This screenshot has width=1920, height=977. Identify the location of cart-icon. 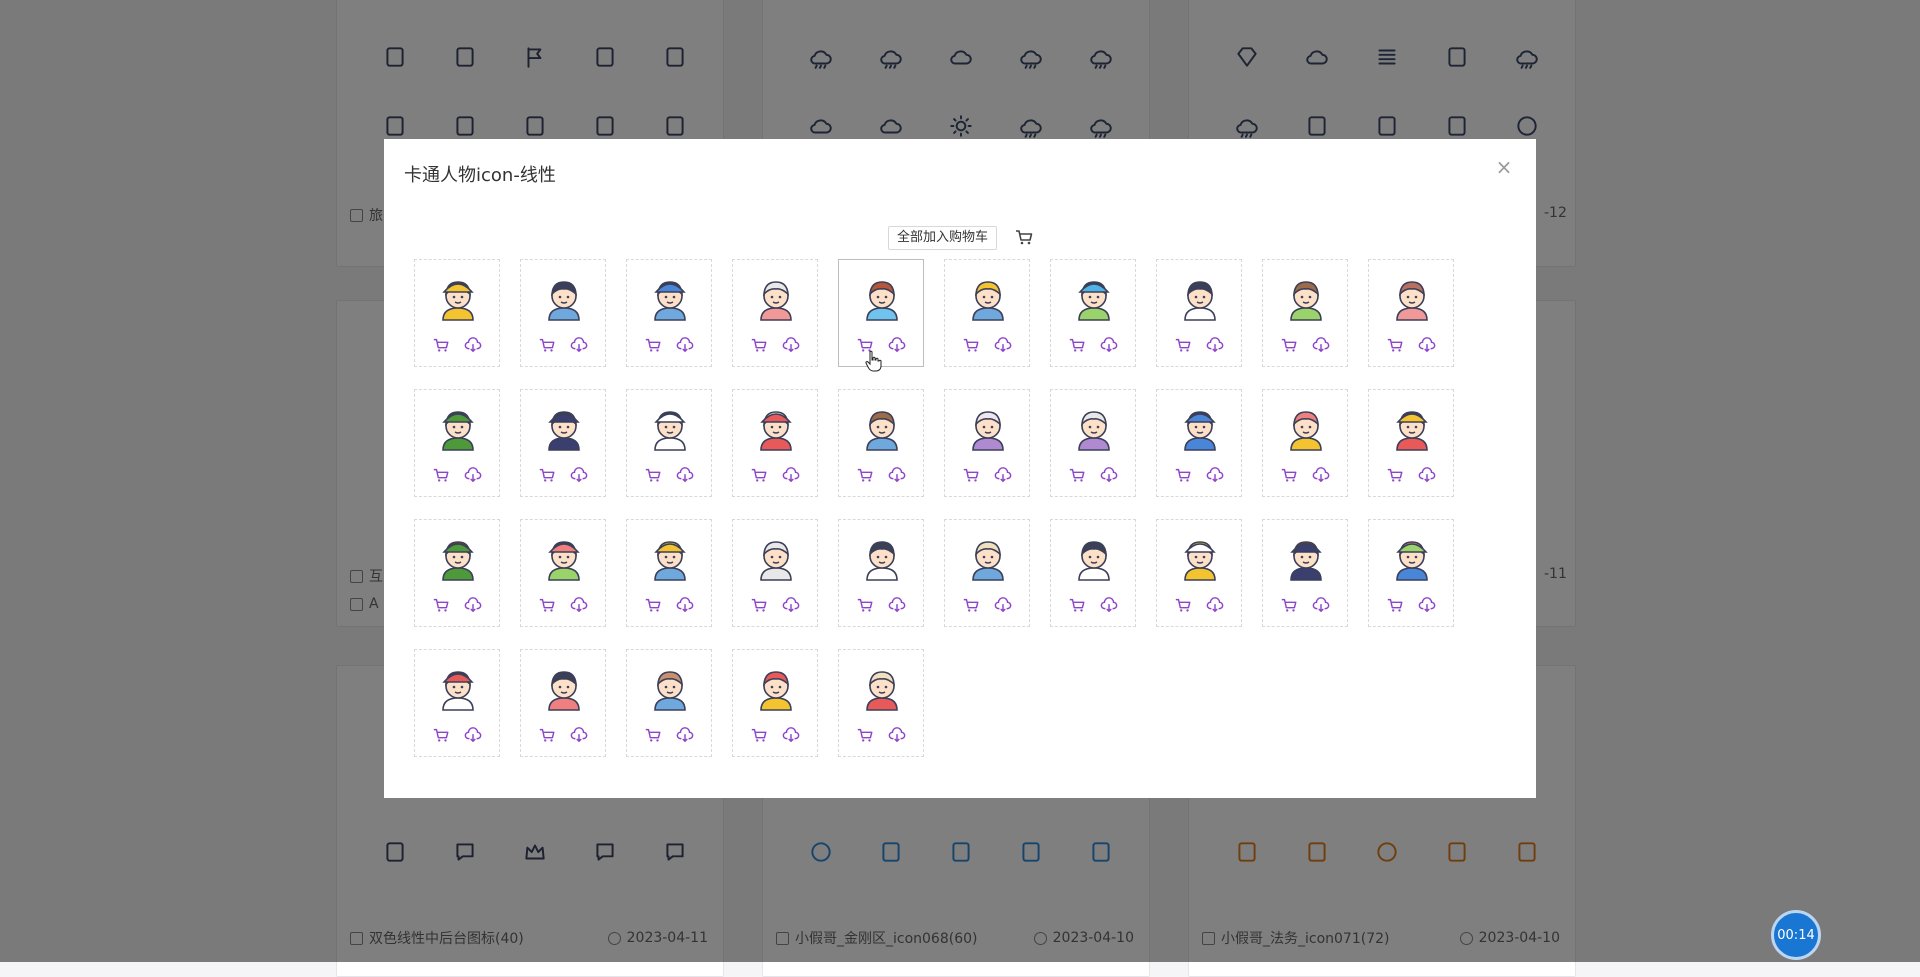
(1024, 237).